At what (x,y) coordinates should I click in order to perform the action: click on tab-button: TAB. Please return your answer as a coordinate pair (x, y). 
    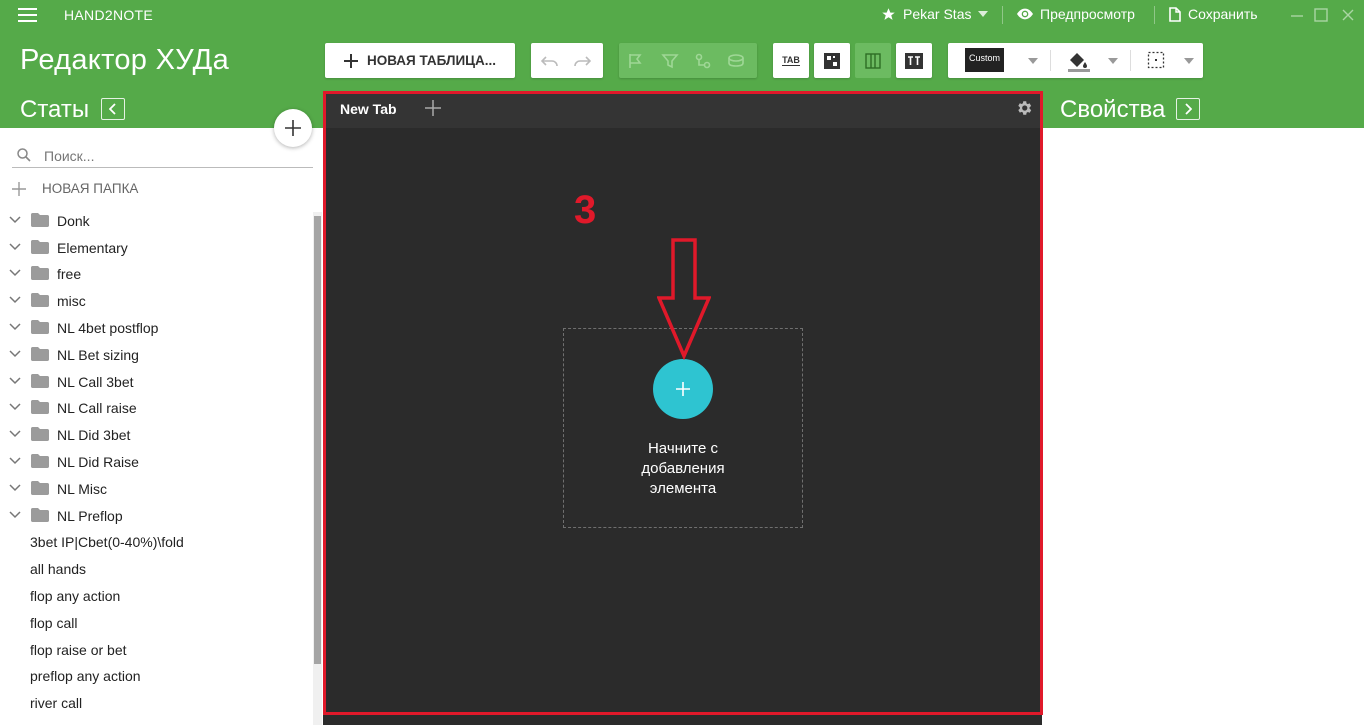
    Looking at the image, I should click on (791, 60).